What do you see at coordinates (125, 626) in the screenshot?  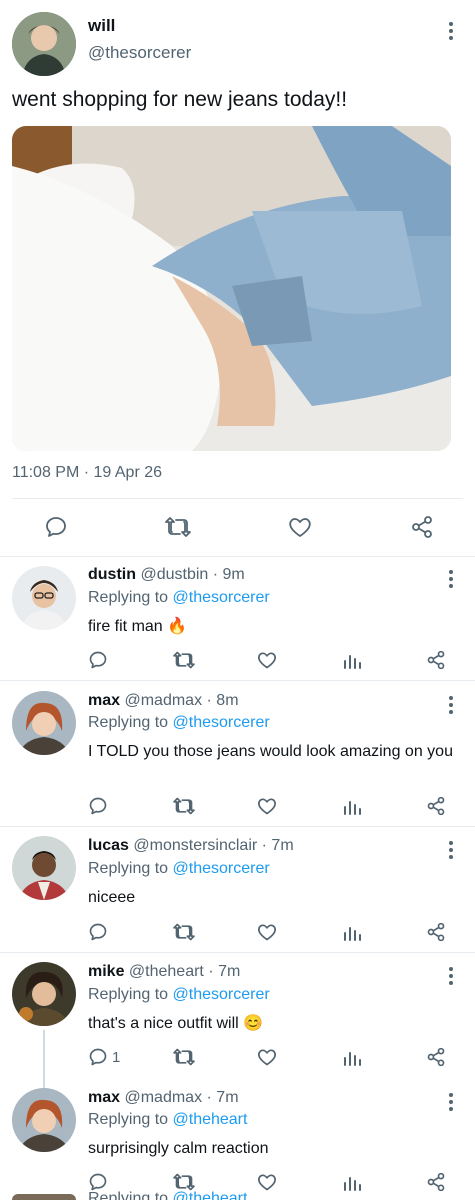 I see `reply-text: fire fit man` at bounding box center [125, 626].